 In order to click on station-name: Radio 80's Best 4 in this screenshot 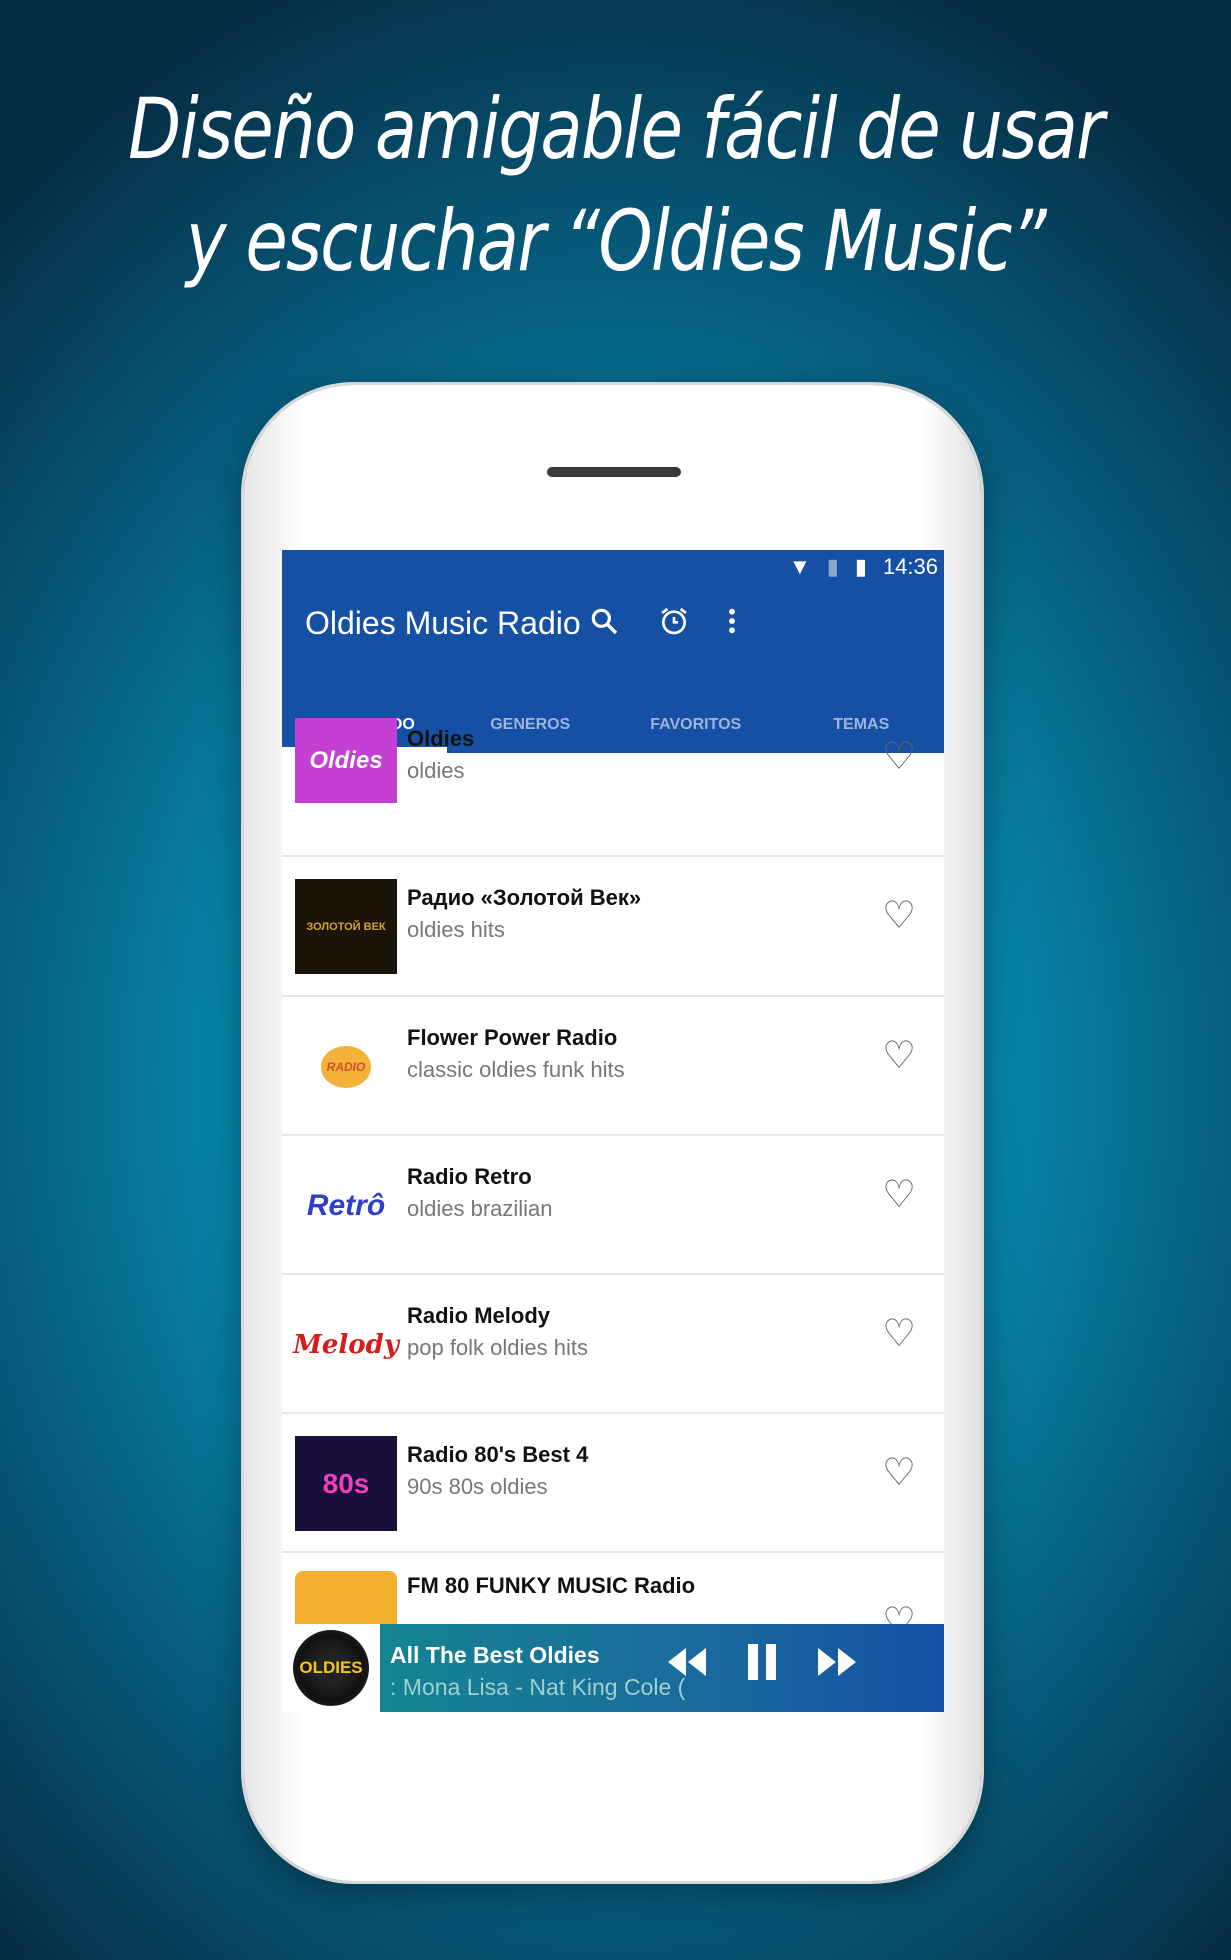, I will do `click(498, 1454)`.